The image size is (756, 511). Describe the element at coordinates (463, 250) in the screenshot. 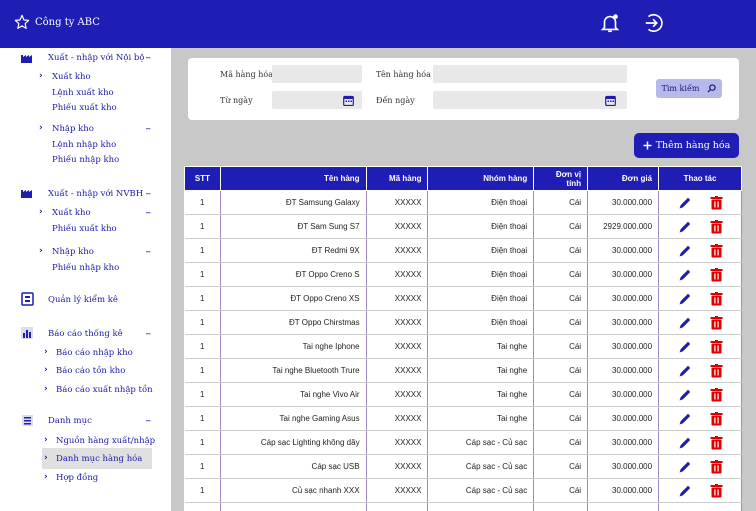

I see `table-row: 1 ĐT Redmi 9X XXXXX Điện thoại Cái 30.000.000` at that location.